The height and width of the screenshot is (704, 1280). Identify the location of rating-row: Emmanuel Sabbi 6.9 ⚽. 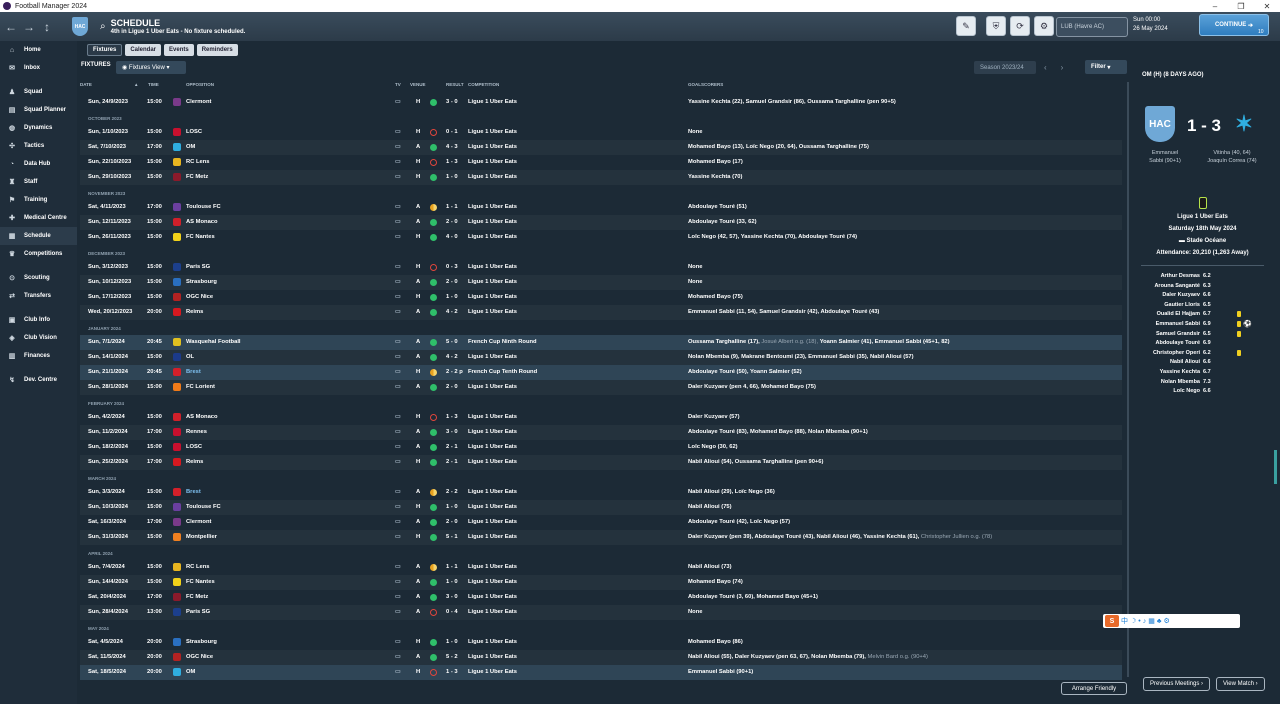
(1202, 325).